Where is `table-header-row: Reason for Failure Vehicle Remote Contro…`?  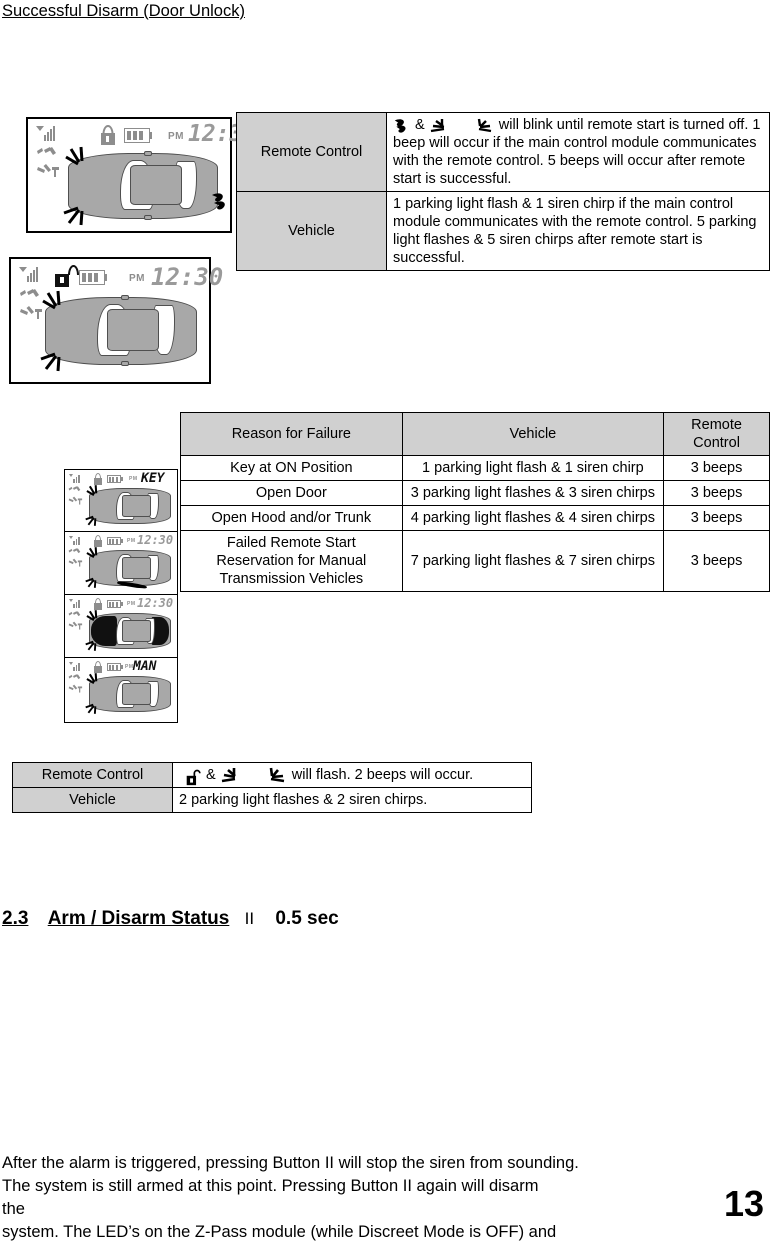 table-header-row: Reason for Failure Vehicle Remote Contro… is located at coordinates (475, 434).